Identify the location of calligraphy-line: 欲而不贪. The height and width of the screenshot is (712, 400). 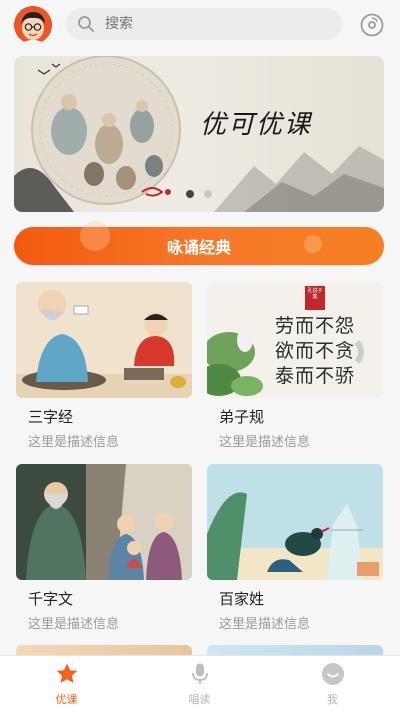
(315, 351).